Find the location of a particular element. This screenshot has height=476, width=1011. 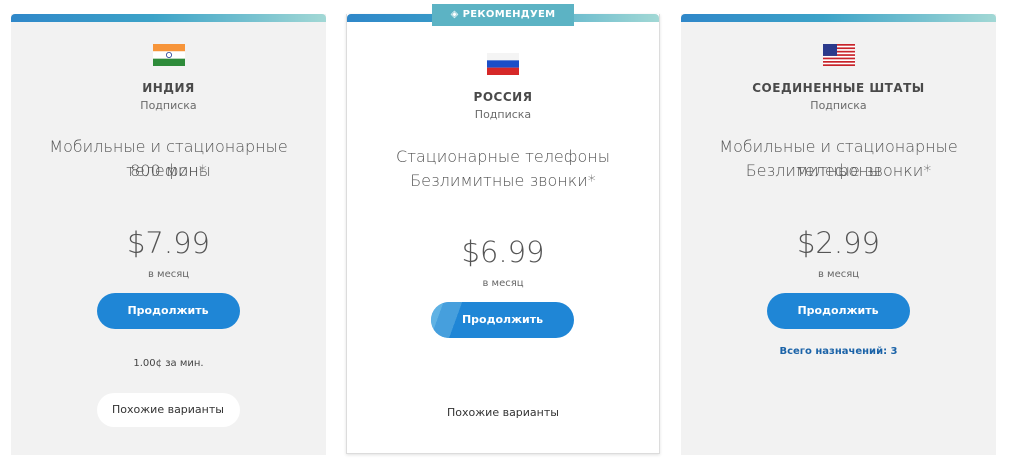

similar-options-link: Похожие варианты is located at coordinates (503, 412).